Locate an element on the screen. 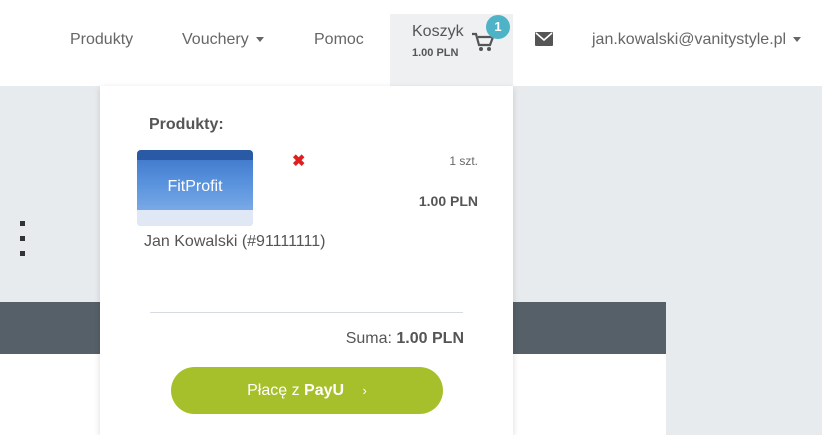 Image resolution: width=822 pixels, height=435 pixels. mail-icon is located at coordinates (544, 39).